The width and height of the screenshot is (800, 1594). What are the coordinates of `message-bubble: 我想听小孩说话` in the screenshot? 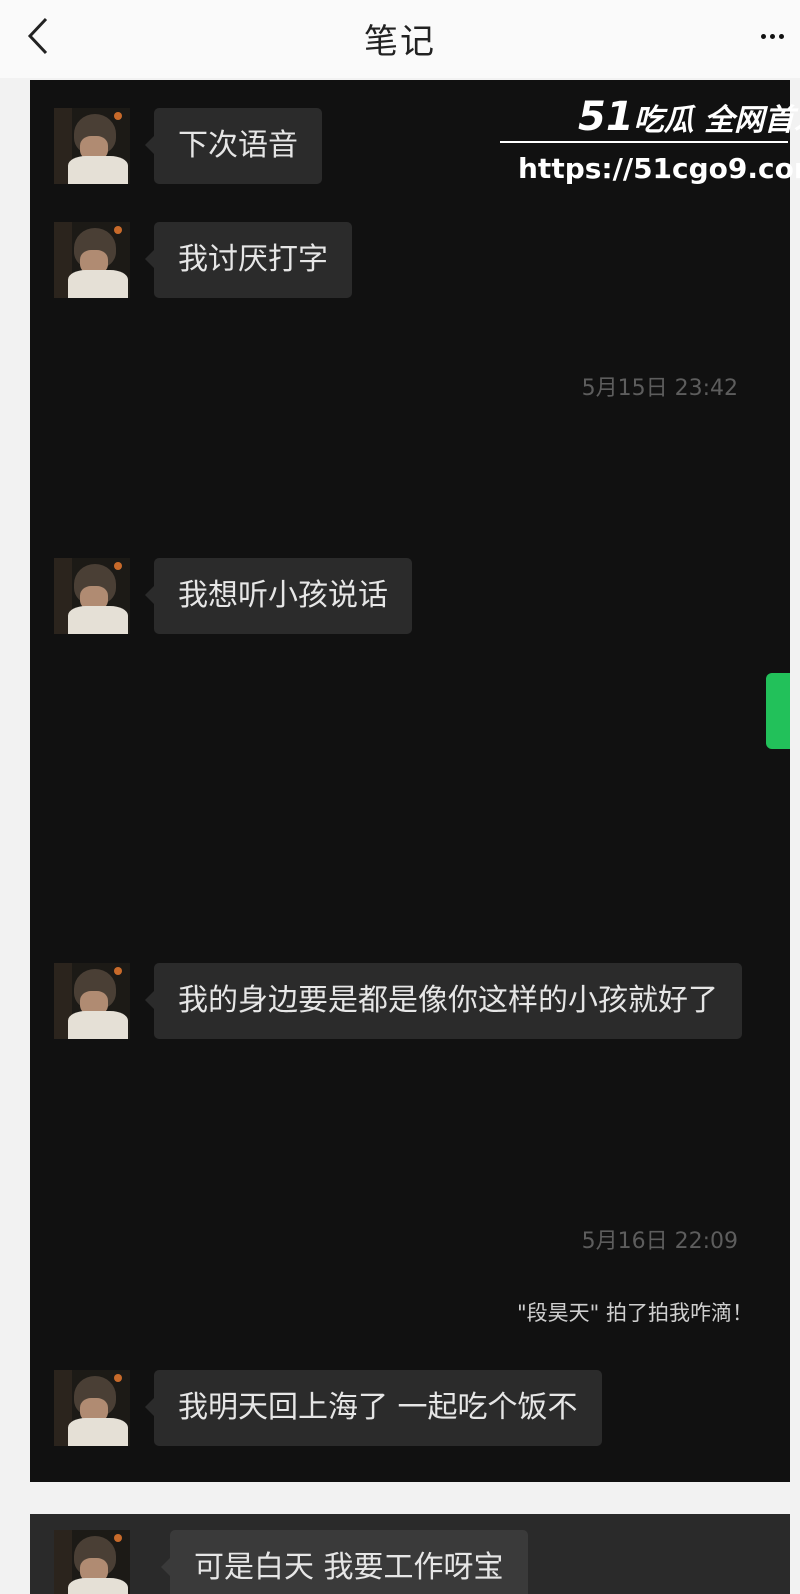 It's located at (278, 596).